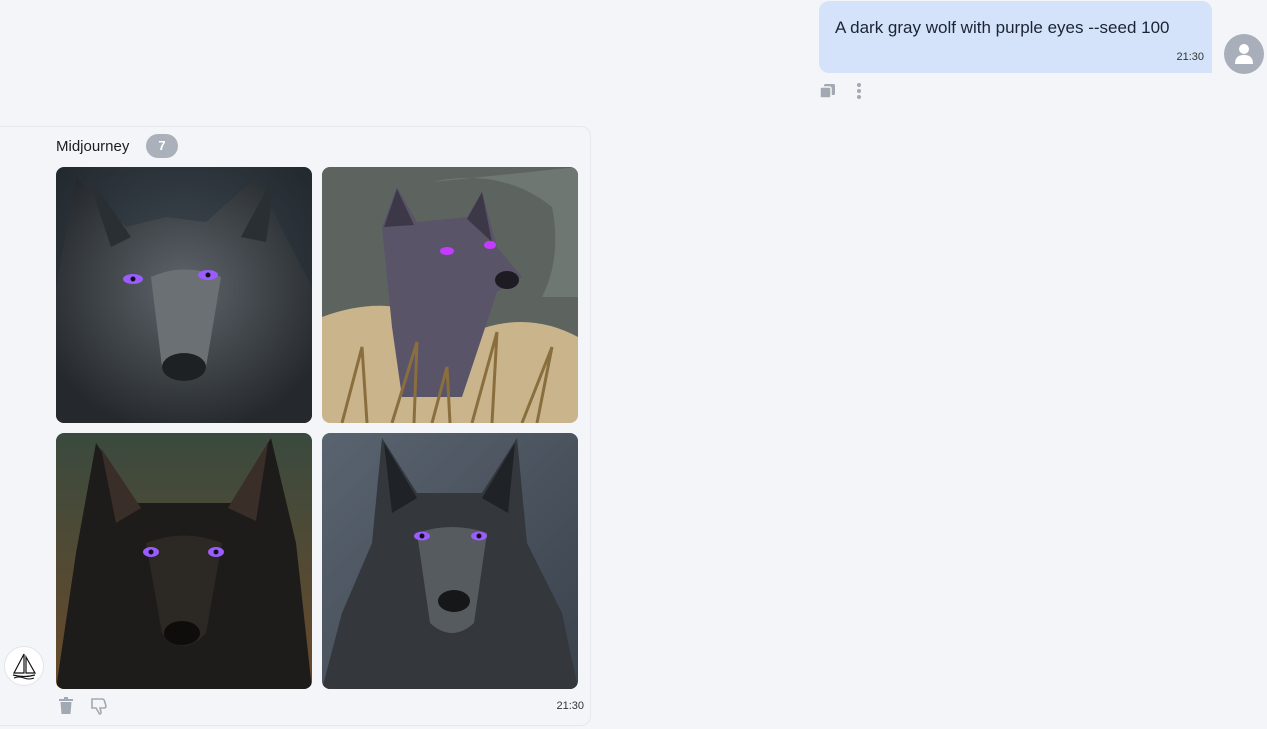  Describe the element at coordinates (93, 146) in the screenshot. I see `bot-author-name: Midjourney` at that location.